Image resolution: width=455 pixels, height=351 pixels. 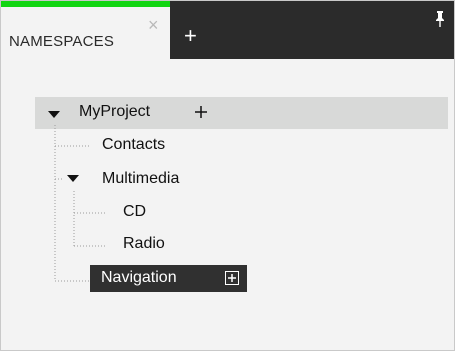 What do you see at coordinates (114, 112) in the screenshot?
I see `tree-node-myproject: MyProject` at bounding box center [114, 112].